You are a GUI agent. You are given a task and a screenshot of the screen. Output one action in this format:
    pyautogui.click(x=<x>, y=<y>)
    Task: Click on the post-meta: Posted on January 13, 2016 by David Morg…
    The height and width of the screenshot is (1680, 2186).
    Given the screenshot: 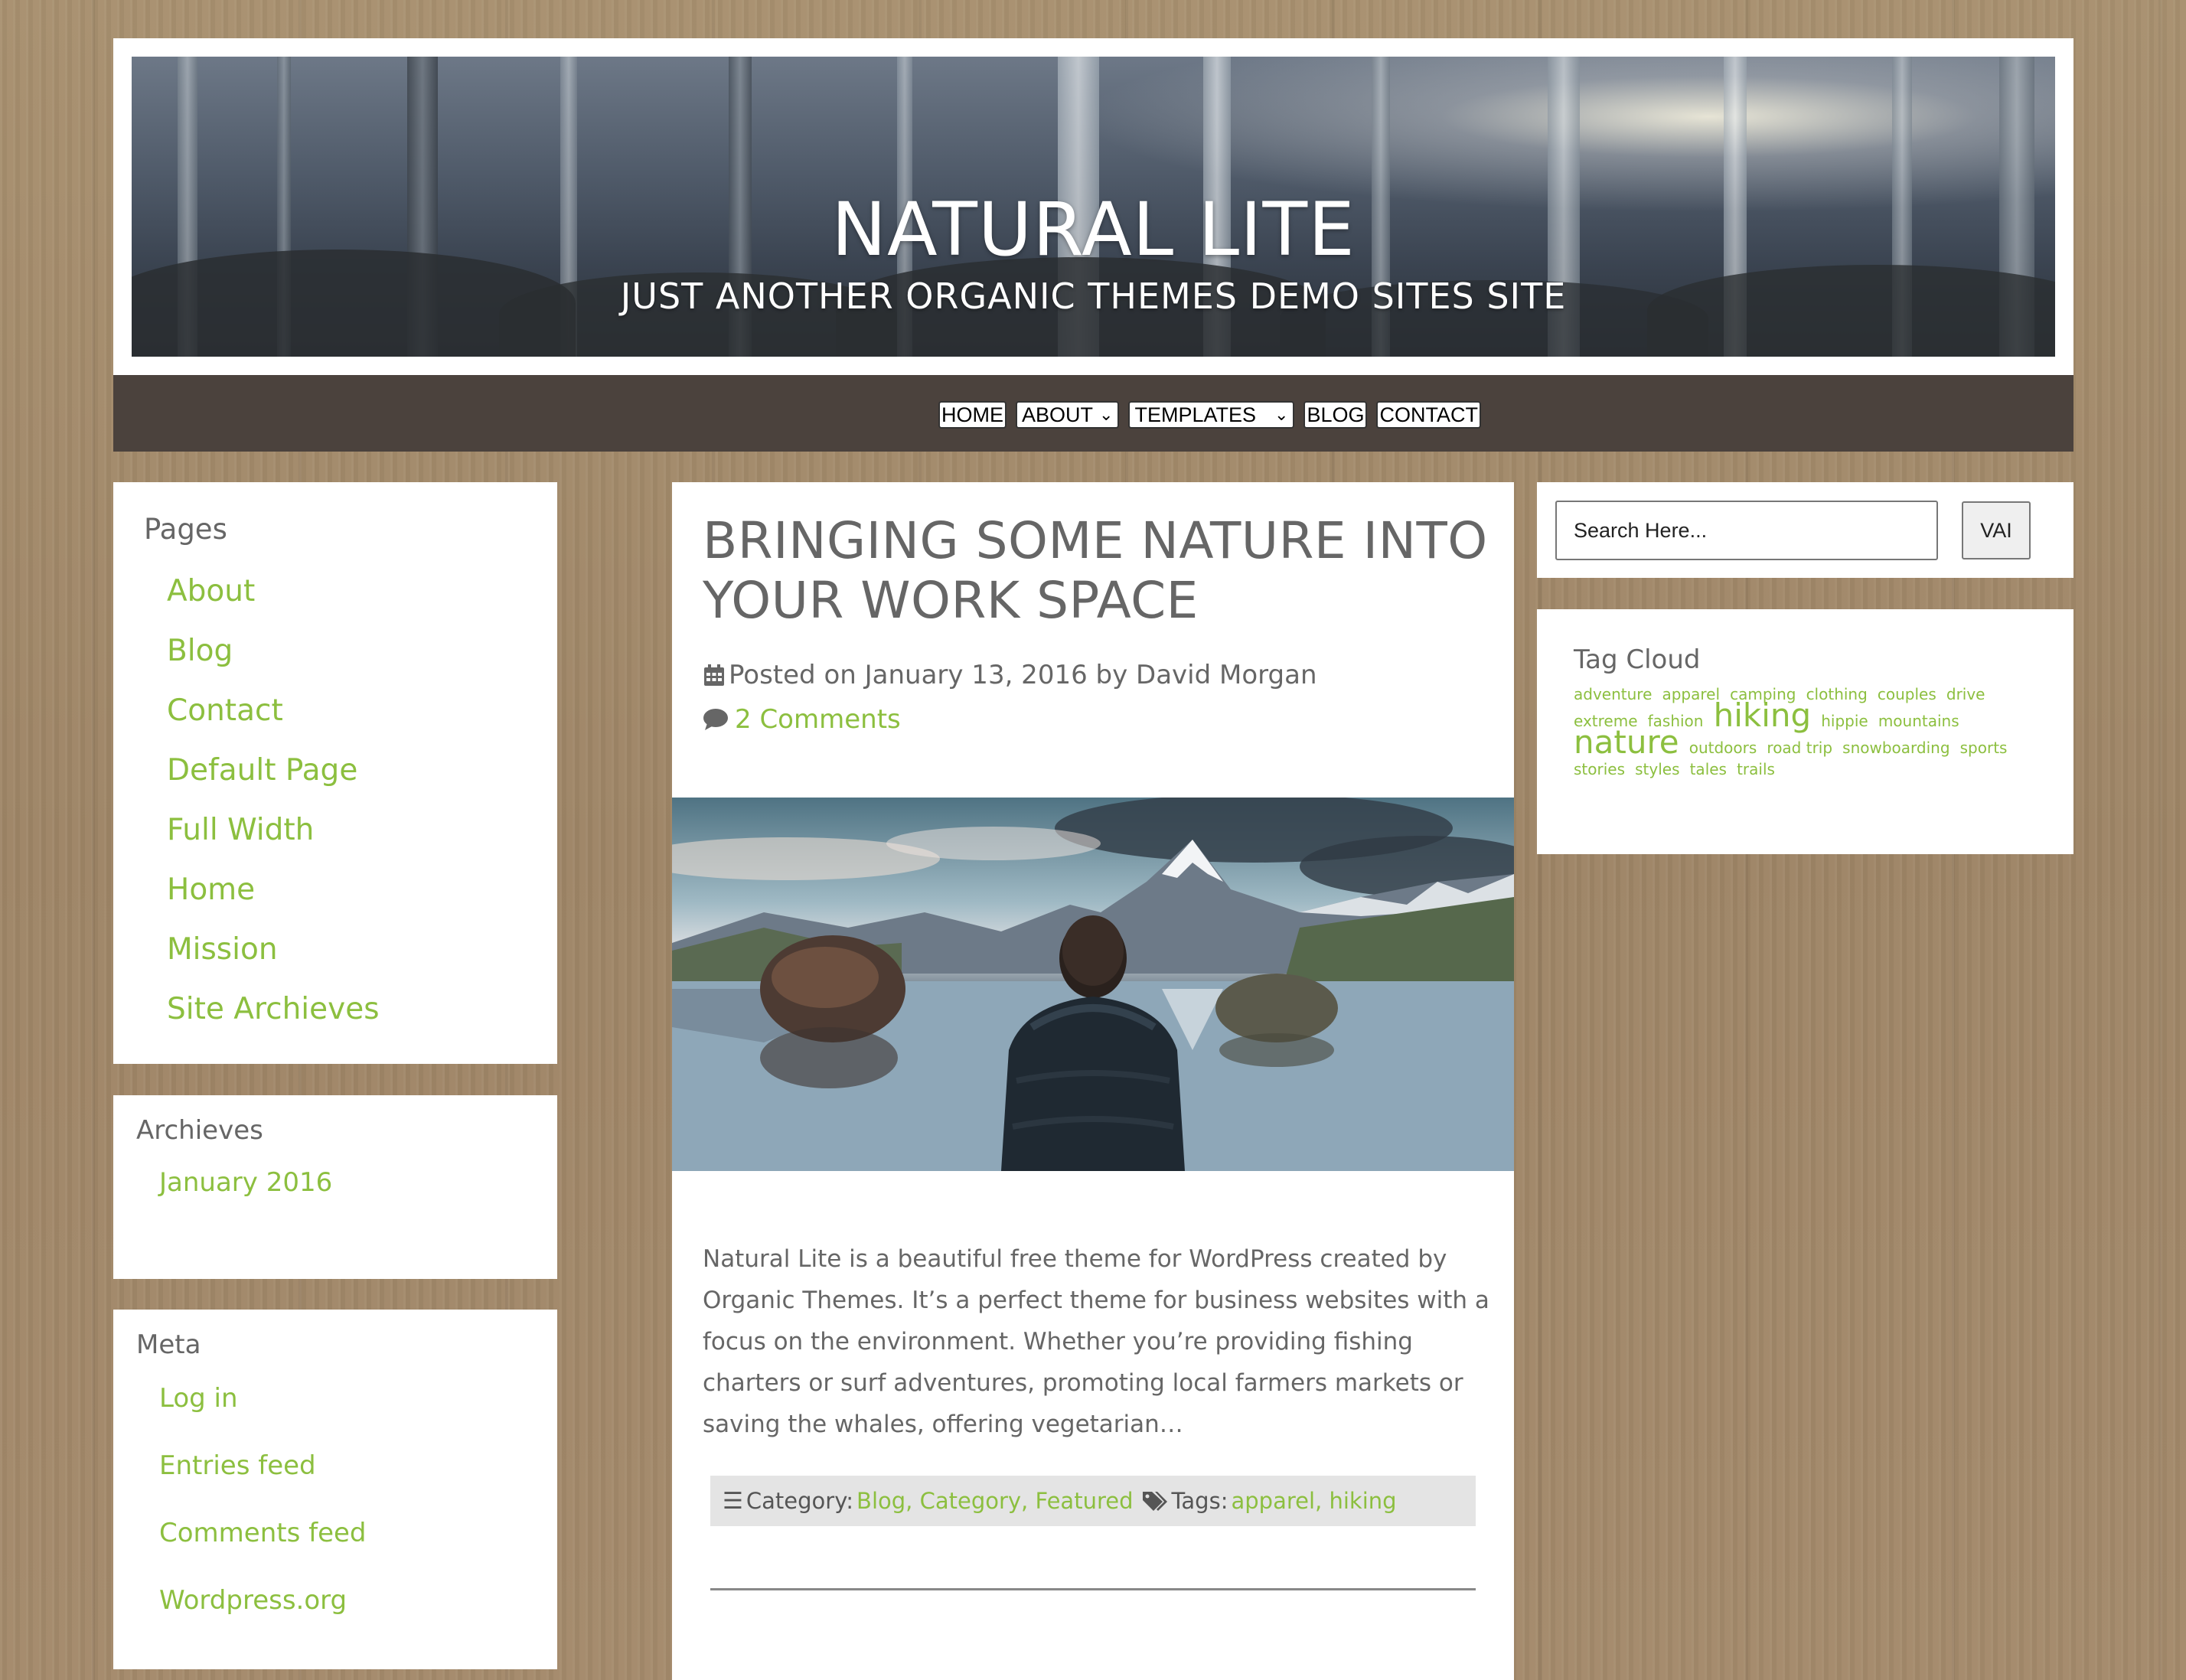 What is the action you would take?
    pyautogui.click(x=1010, y=675)
    